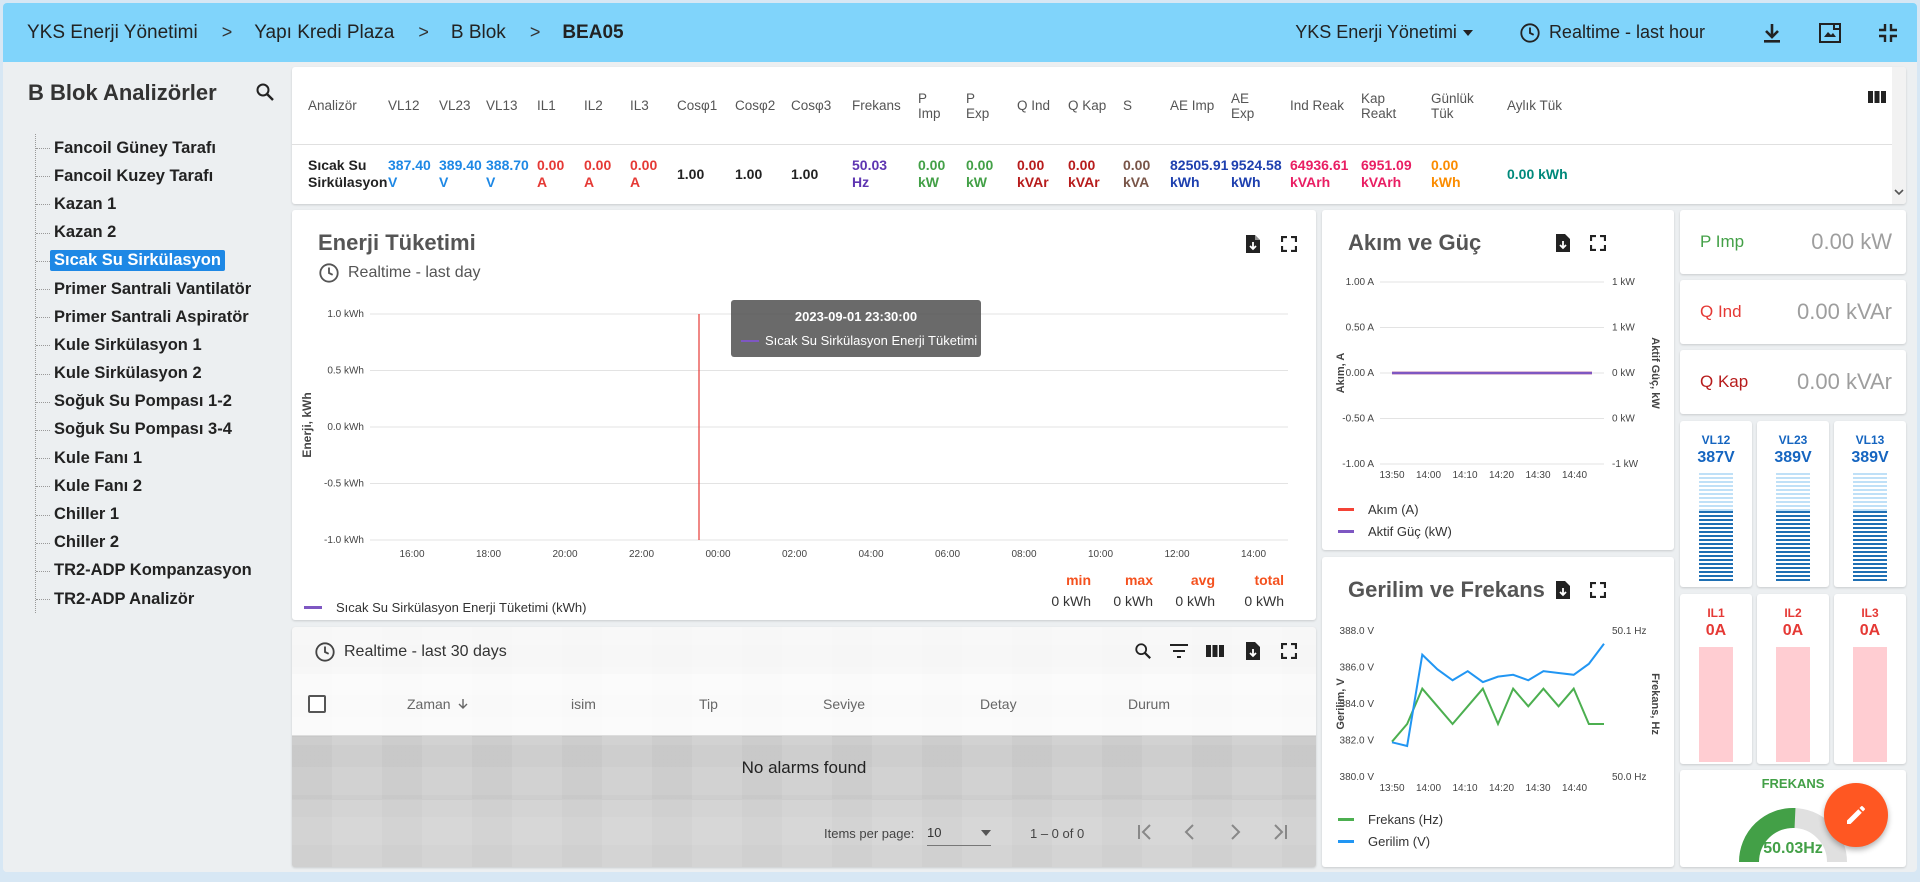 The image size is (1920, 882). I want to click on x-tick-label: 16:00, so click(411, 554).